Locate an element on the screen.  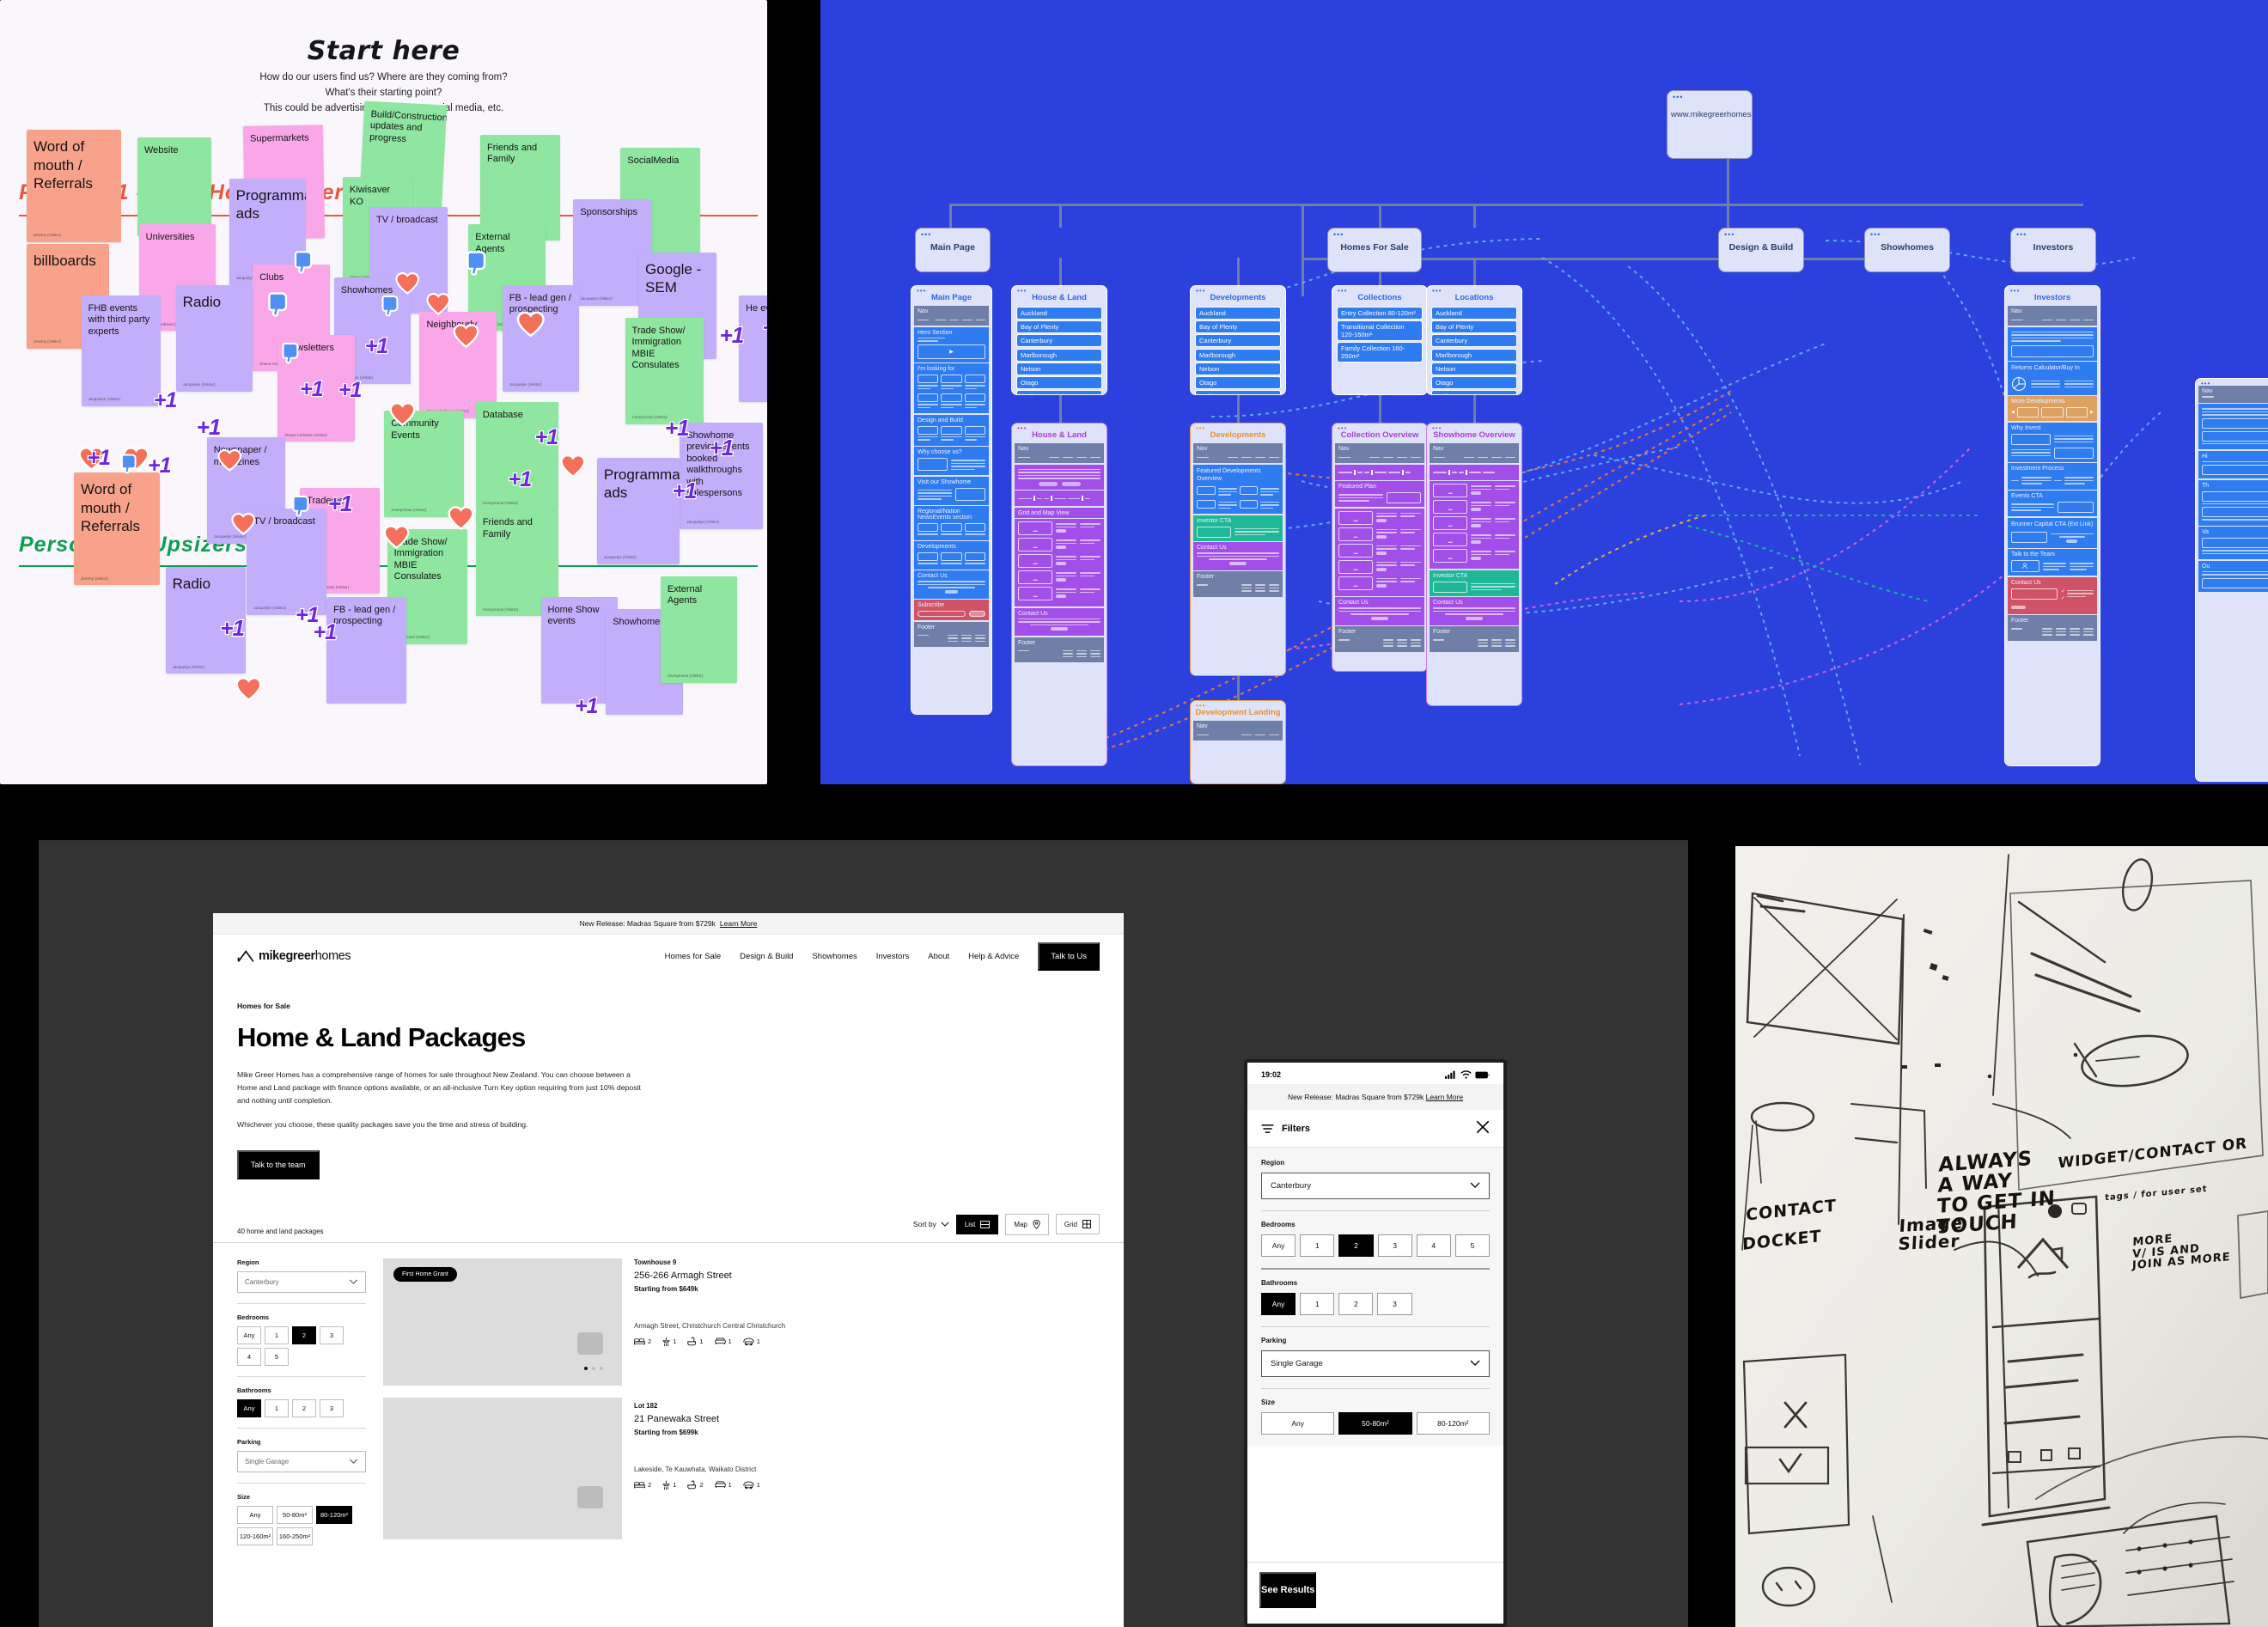
view-toggle-grid: Grid is located at coordinates (1077, 1224).